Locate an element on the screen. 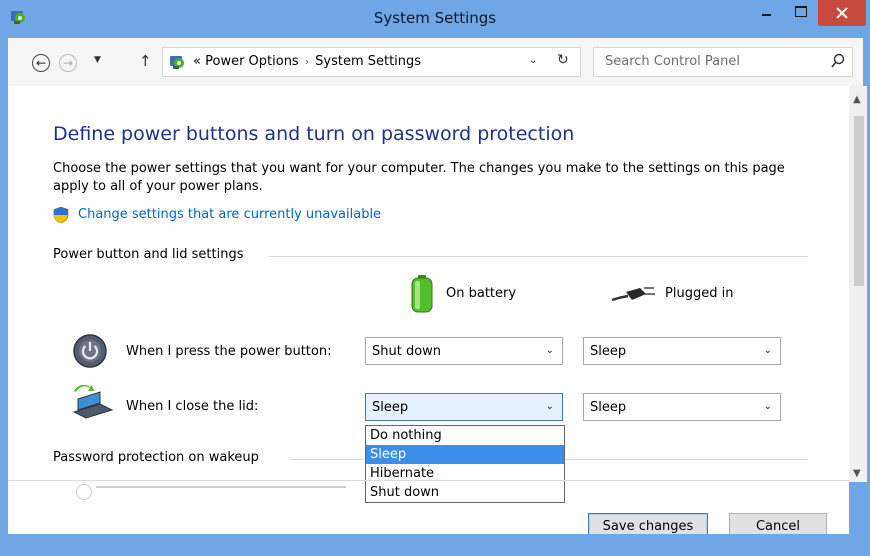  lid-battery-select: Sleep ⌄ is located at coordinates (464, 407).